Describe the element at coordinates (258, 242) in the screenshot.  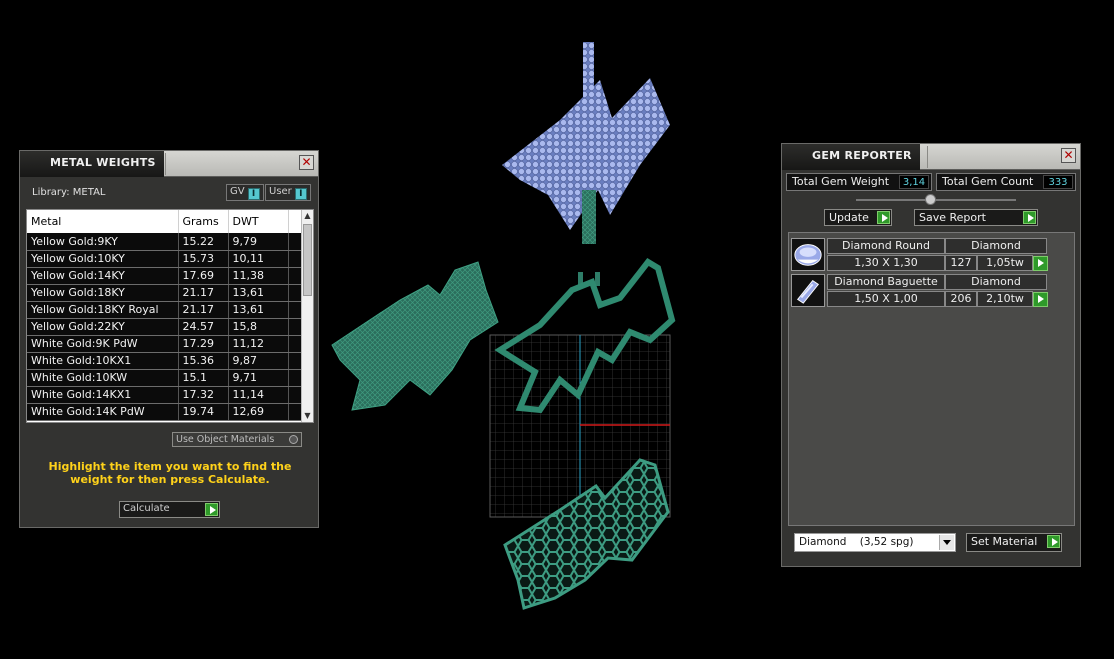
I see `cell-dwt: 9,79` at that location.